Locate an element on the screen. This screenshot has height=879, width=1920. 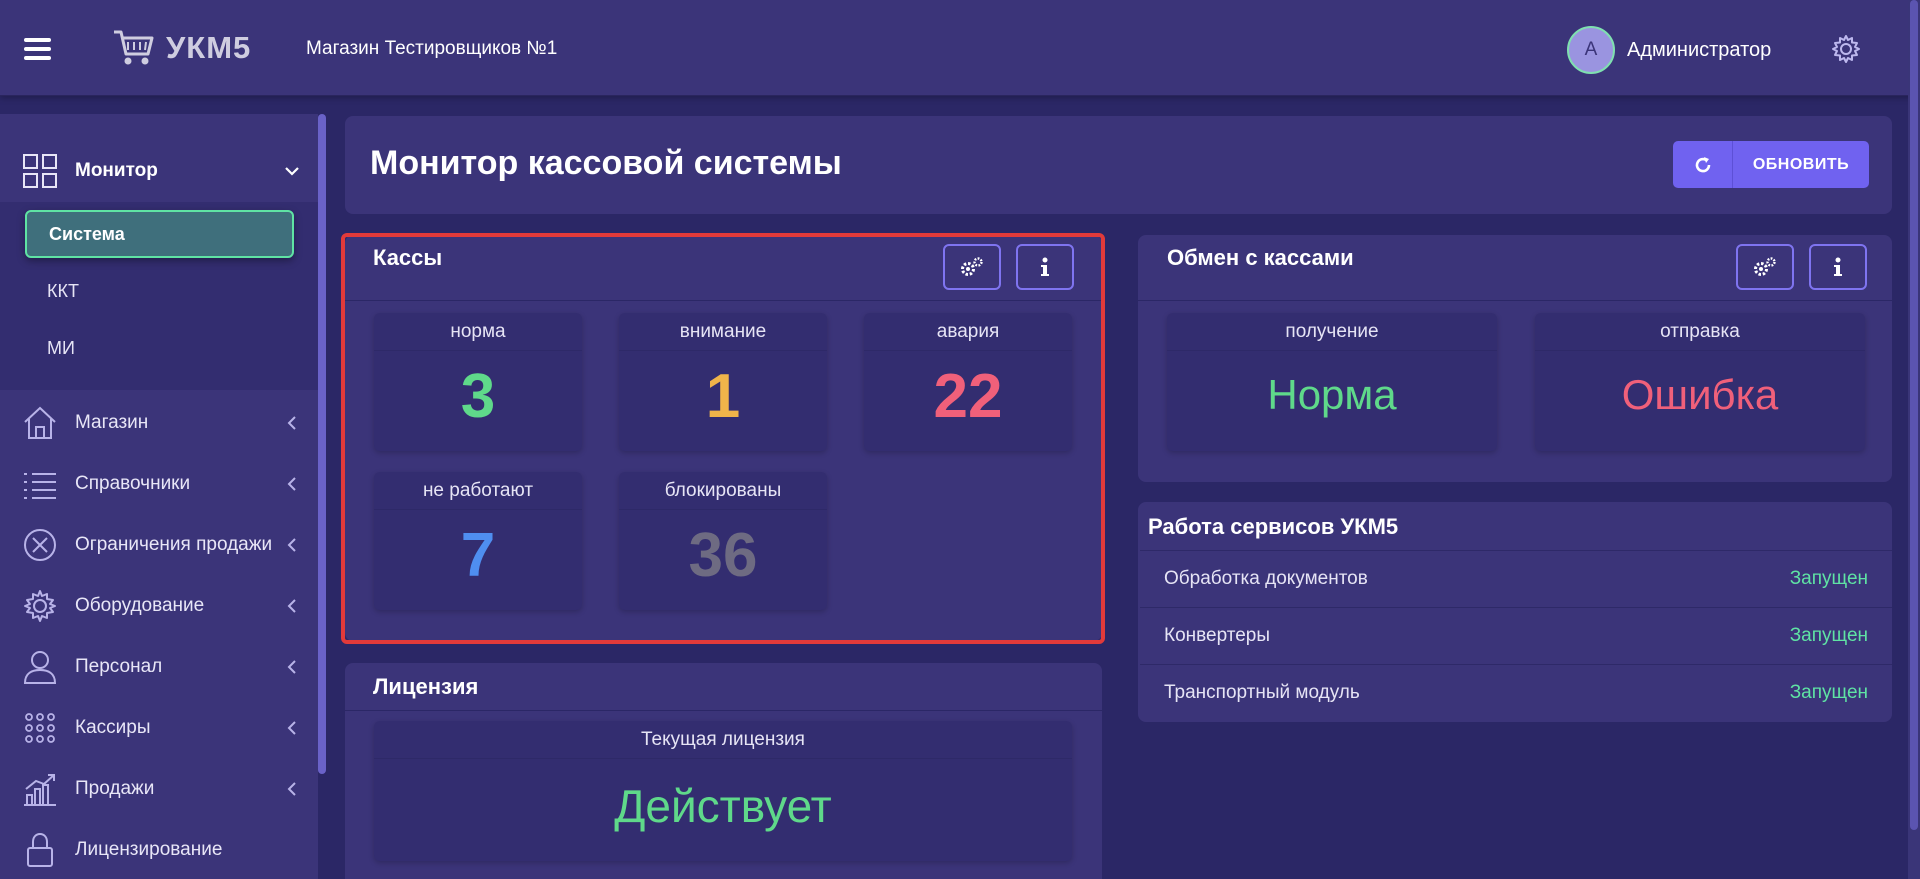
stat-value: 36 is located at coordinates (723, 555).